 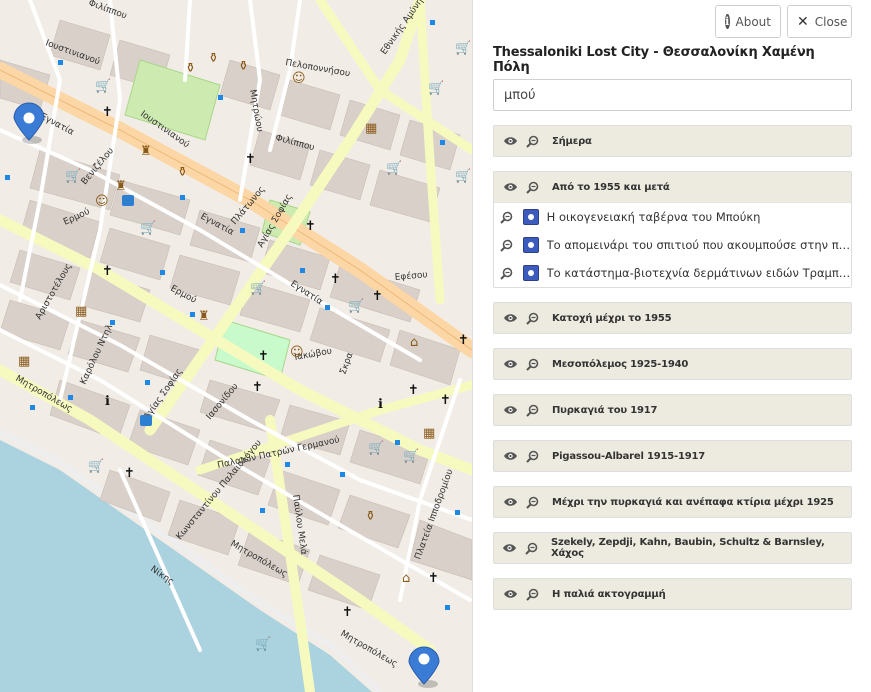 I want to click on list-item: Η οικογενειακή ταβέρνα του Μπούκη, so click(x=672, y=217).